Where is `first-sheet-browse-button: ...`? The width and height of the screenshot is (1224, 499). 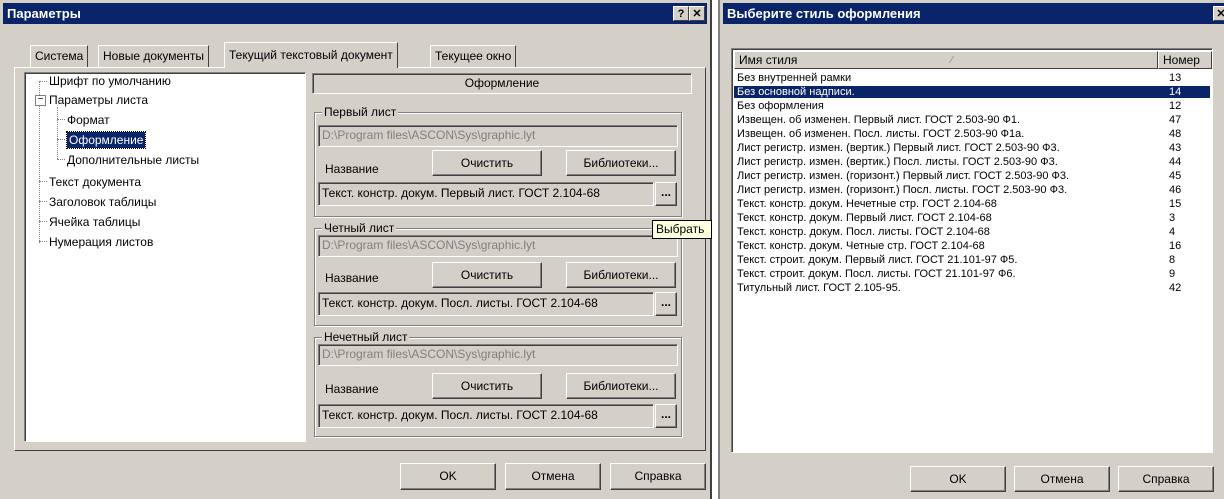
first-sheet-browse-button: ... is located at coordinates (666, 194).